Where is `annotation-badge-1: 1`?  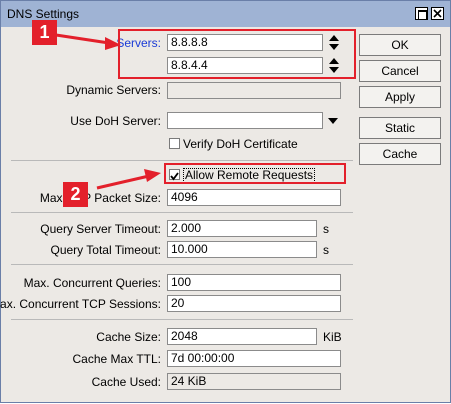
annotation-badge-1: 1 is located at coordinates (44, 32).